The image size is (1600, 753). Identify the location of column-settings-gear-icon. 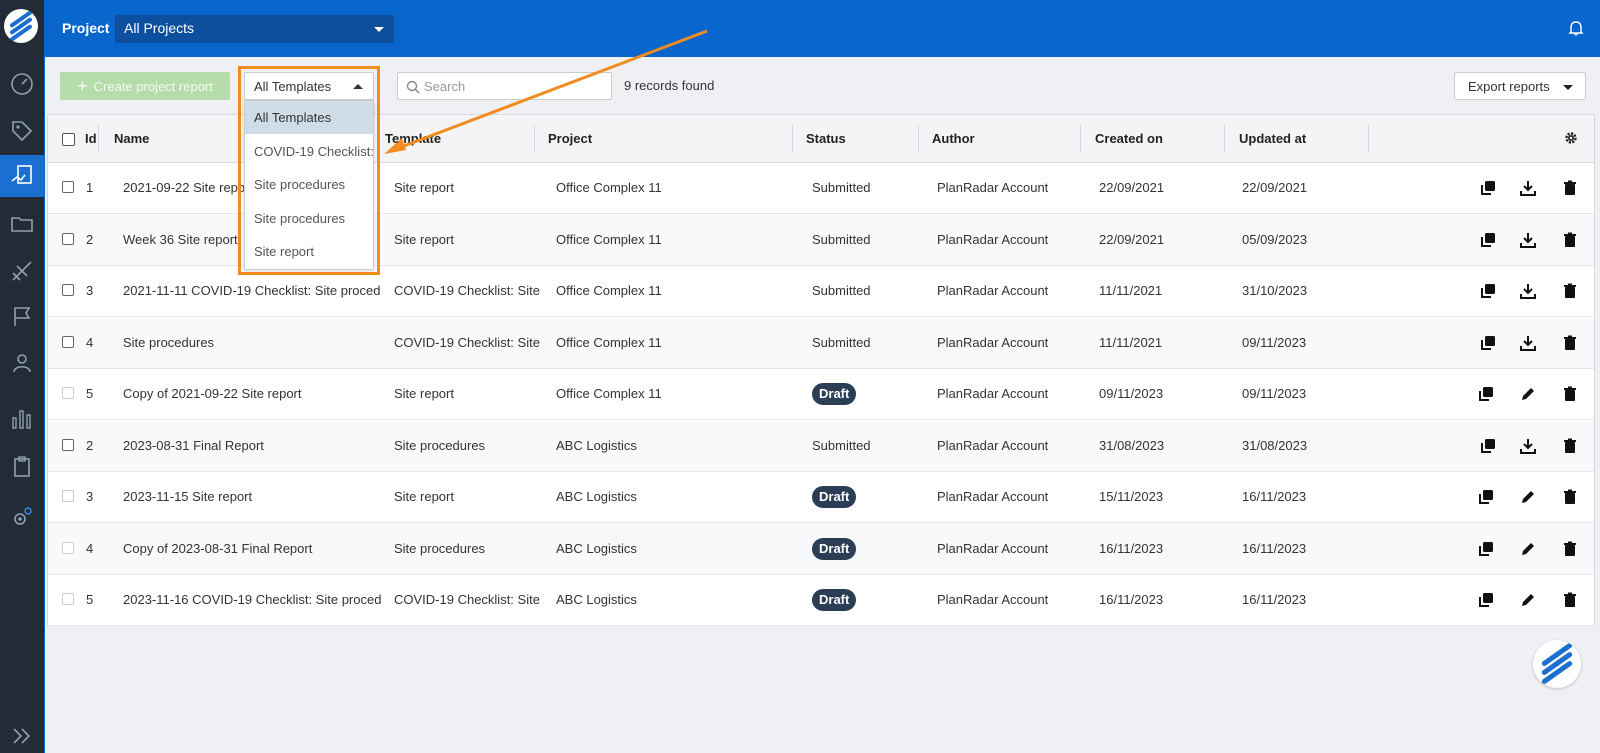
(1571, 138).